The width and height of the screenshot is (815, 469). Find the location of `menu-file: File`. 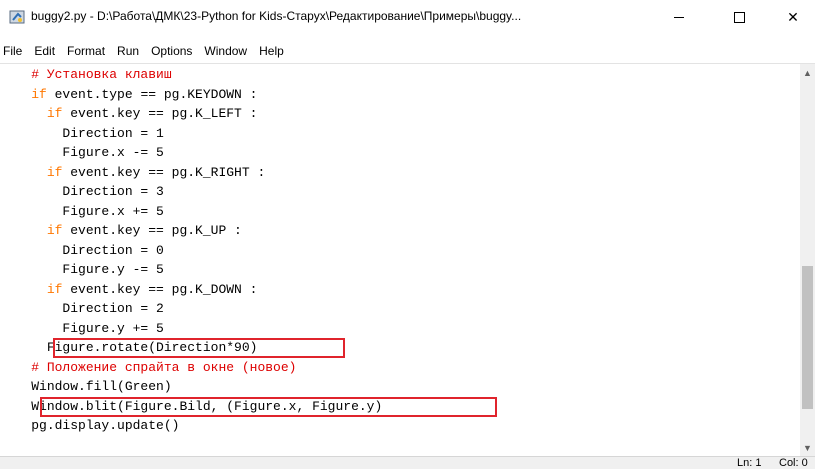

menu-file: File is located at coordinates (12, 51).